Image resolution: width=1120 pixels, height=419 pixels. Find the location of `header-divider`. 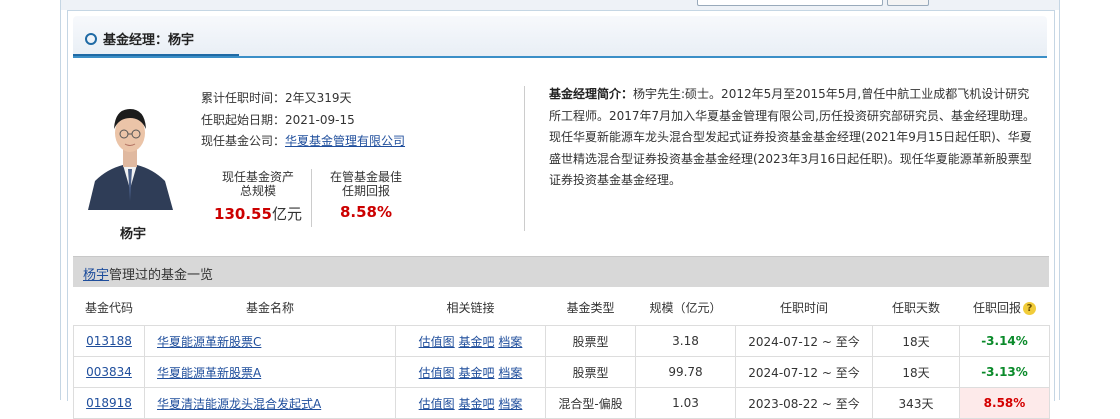

header-divider is located at coordinates (560, 57).